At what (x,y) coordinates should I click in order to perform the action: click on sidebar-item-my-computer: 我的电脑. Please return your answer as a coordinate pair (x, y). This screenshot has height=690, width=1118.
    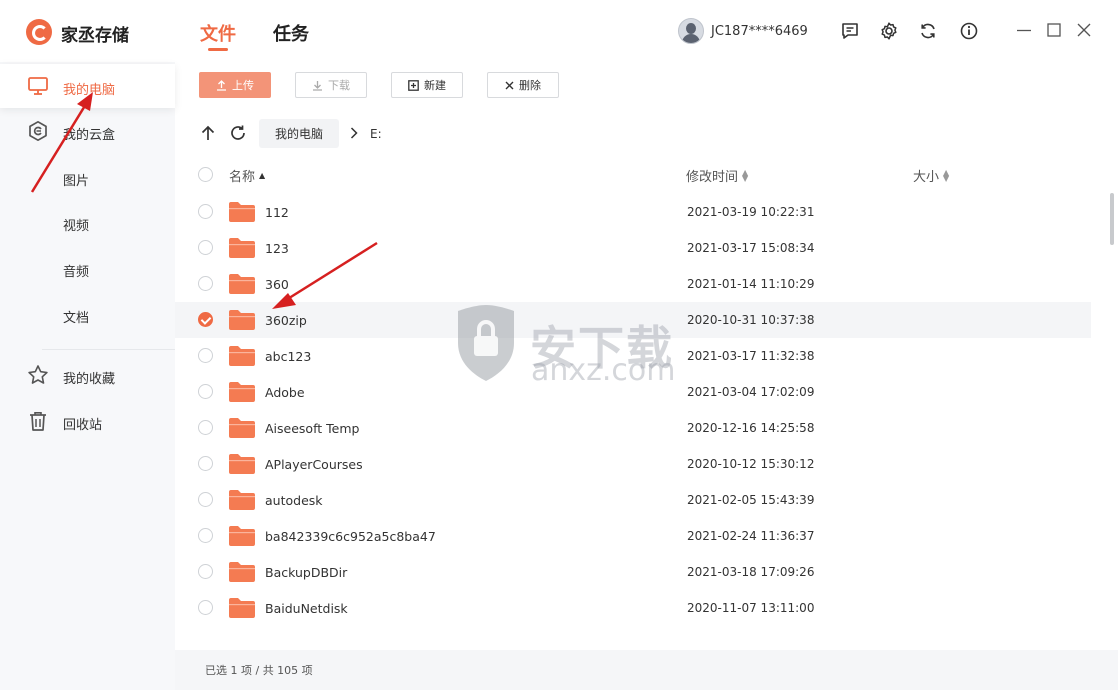
    Looking at the image, I should click on (87, 86).